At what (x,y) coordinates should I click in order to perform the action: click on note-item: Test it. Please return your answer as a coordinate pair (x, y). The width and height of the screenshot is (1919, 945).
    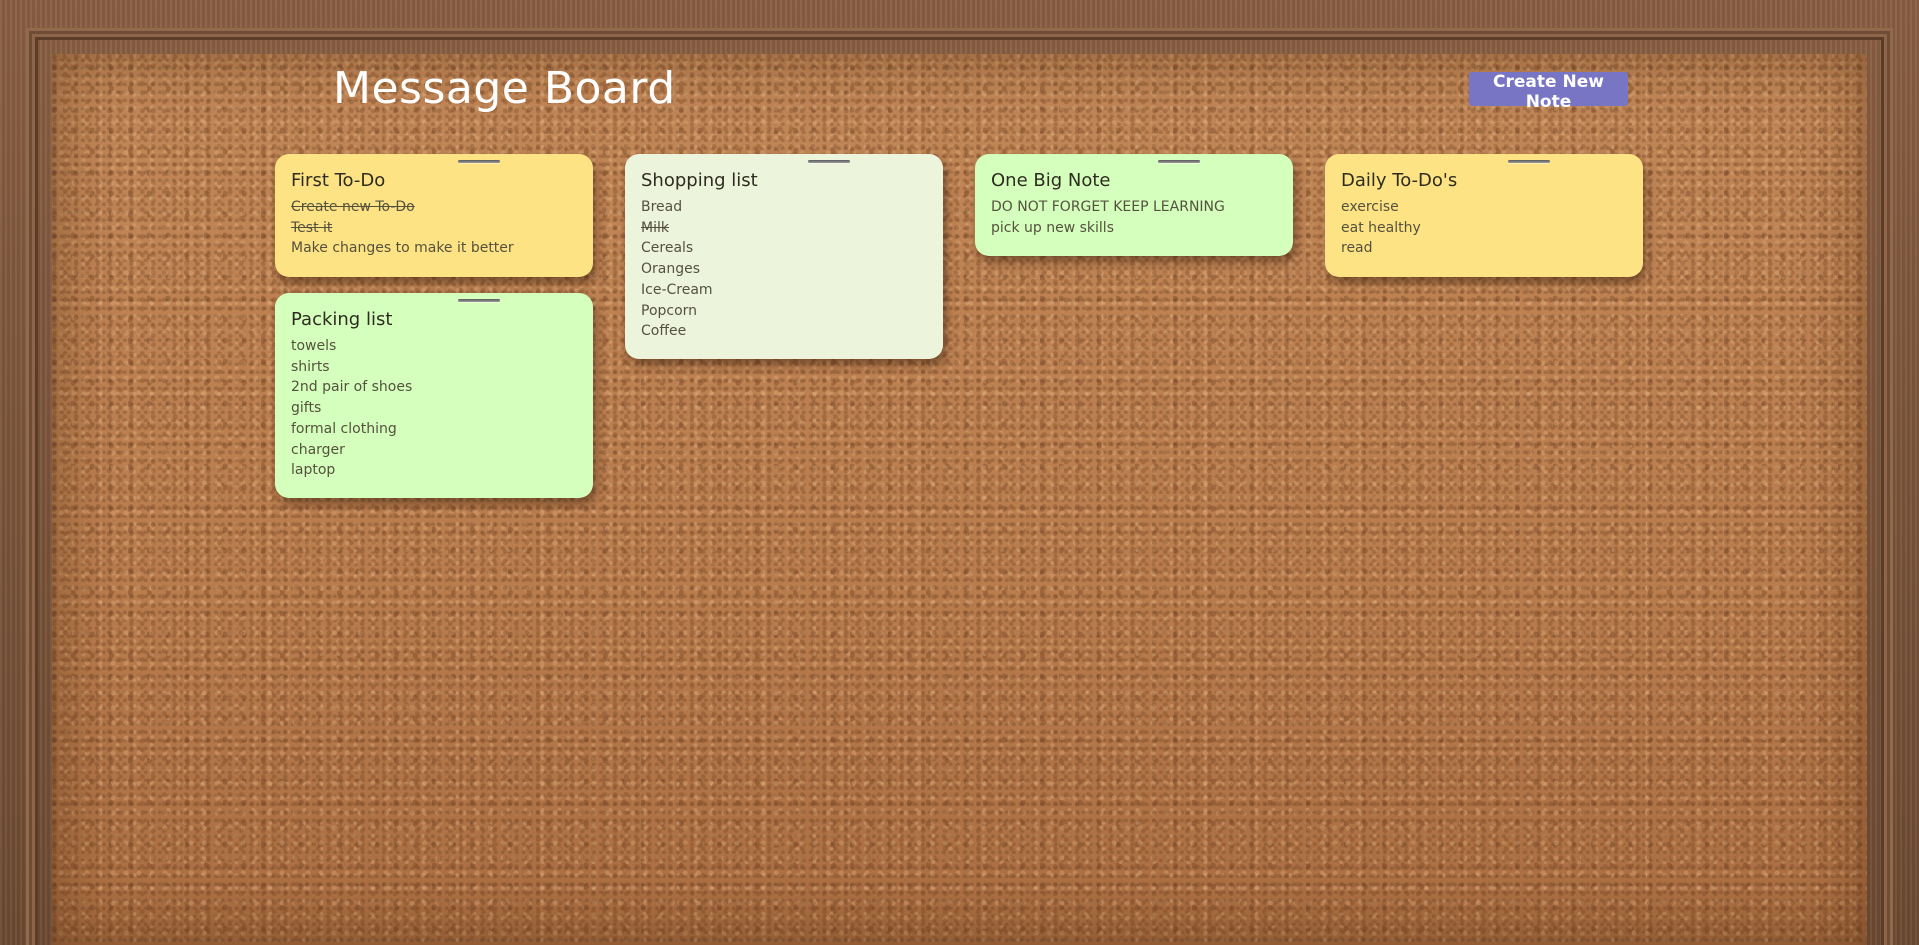
    Looking at the image, I should click on (434, 228).